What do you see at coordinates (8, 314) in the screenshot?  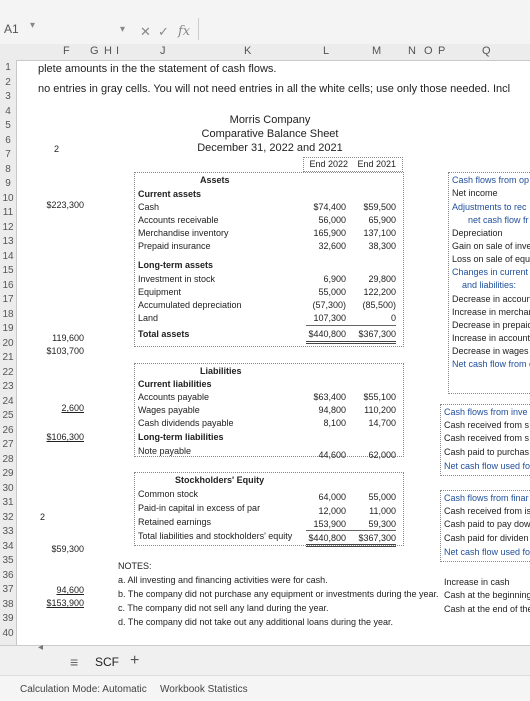 I see `row-number: 18` at bounding box center [8, 314].